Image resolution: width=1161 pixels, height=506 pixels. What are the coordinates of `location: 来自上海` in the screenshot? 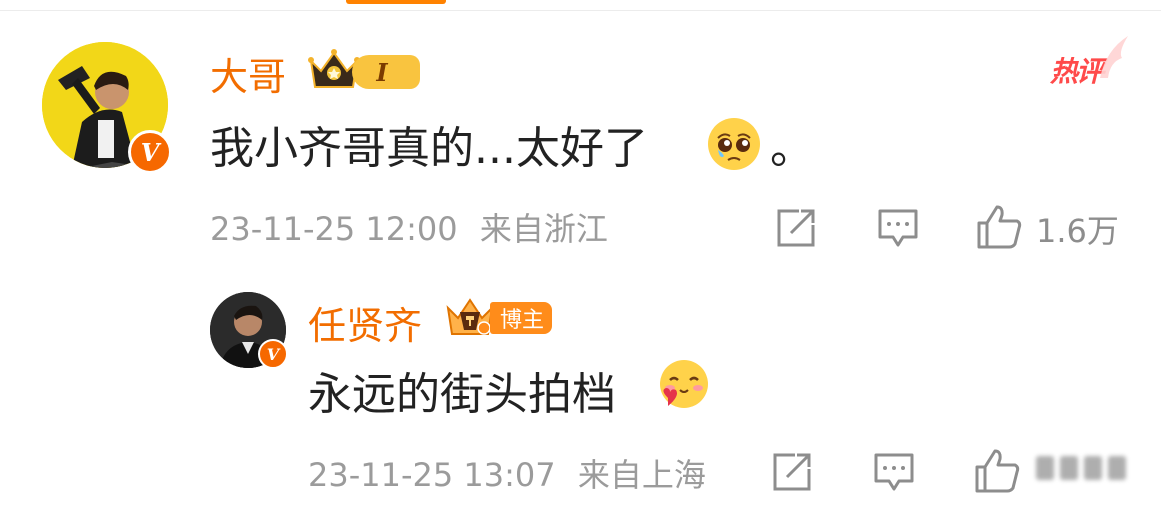 It's located at (641, 475).